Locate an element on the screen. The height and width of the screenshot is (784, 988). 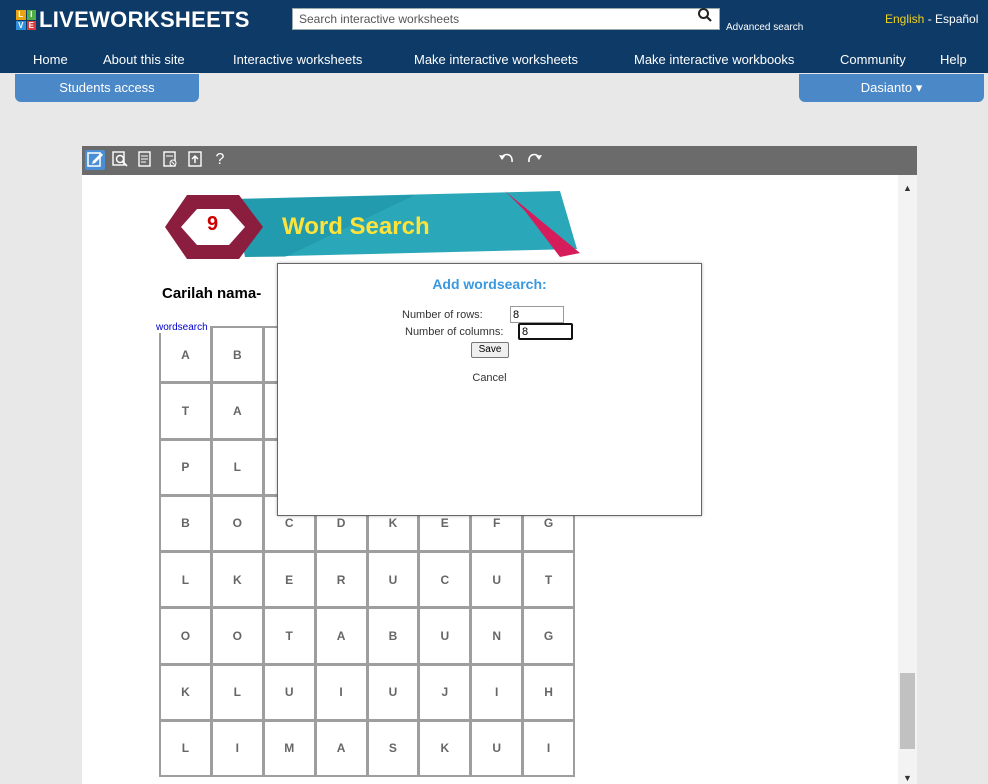
redo-icon is located at coordinates (534, 160).